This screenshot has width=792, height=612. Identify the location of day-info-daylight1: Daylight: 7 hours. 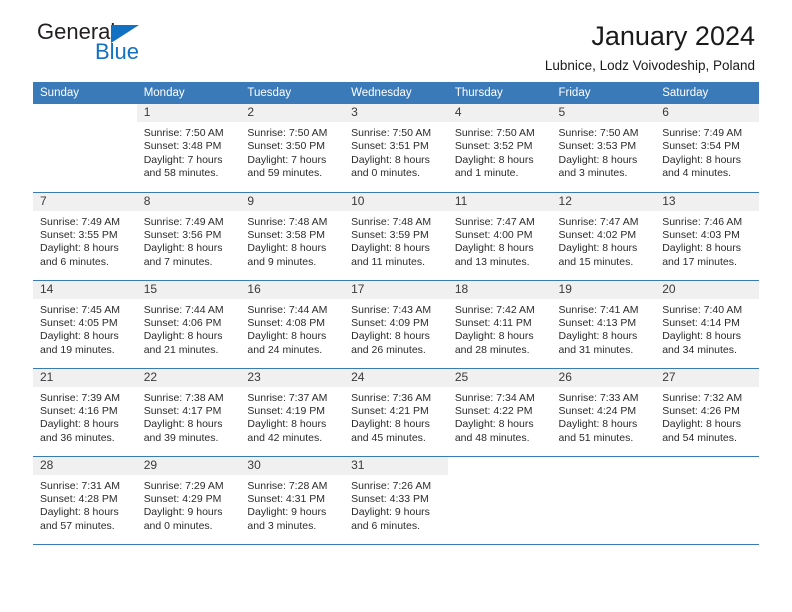
(183, 159).